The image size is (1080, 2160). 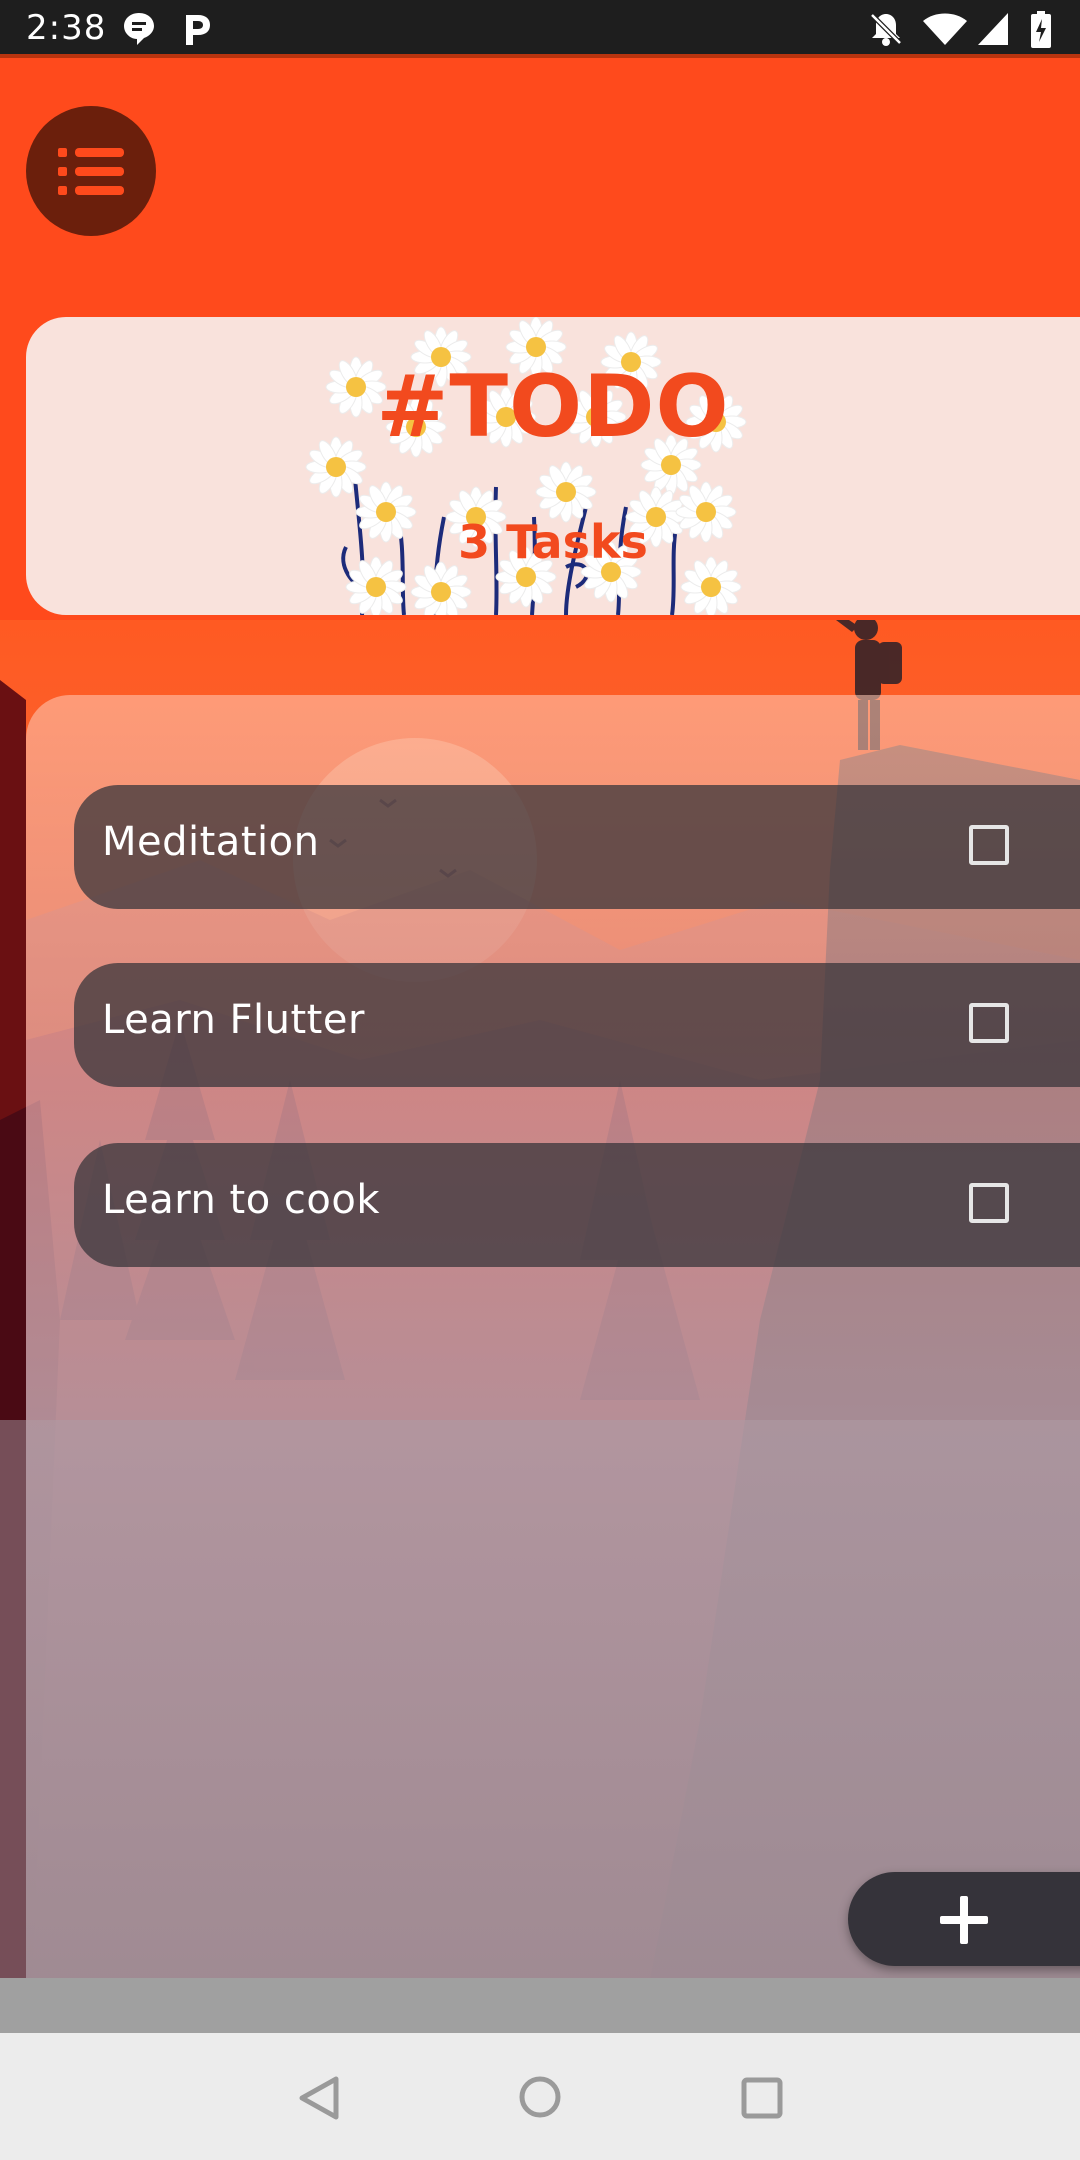 What do you see at coordinates (993, 31) in the screenshot?
I see `cell-signal-icon` at bounding box center [993, 31].